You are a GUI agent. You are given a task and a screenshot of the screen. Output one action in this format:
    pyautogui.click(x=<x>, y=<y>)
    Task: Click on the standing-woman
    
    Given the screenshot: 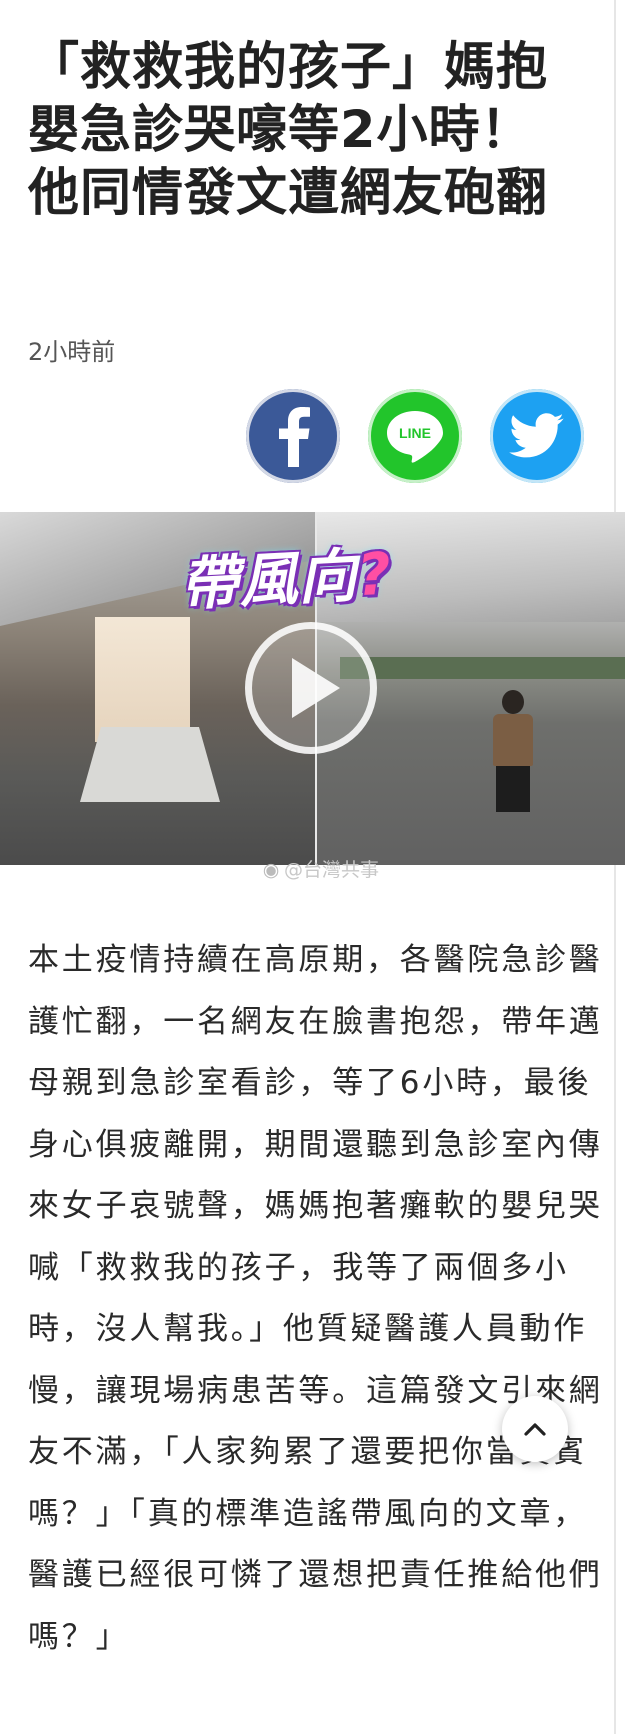 What is the action you would take?
    pyautogui.click(x=513, y=765)
    